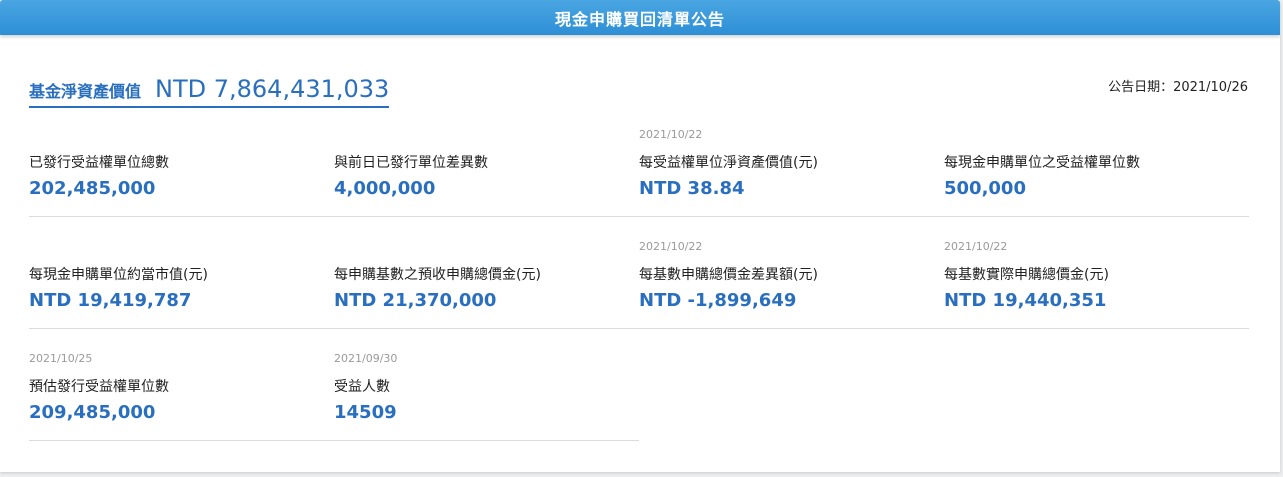 The width and height of the screenshot is (1283, 477). Describe the element at coordinates (411, 163) in the screenshot. I see `stat-label: 與前日已發行單位差異數` at that location.